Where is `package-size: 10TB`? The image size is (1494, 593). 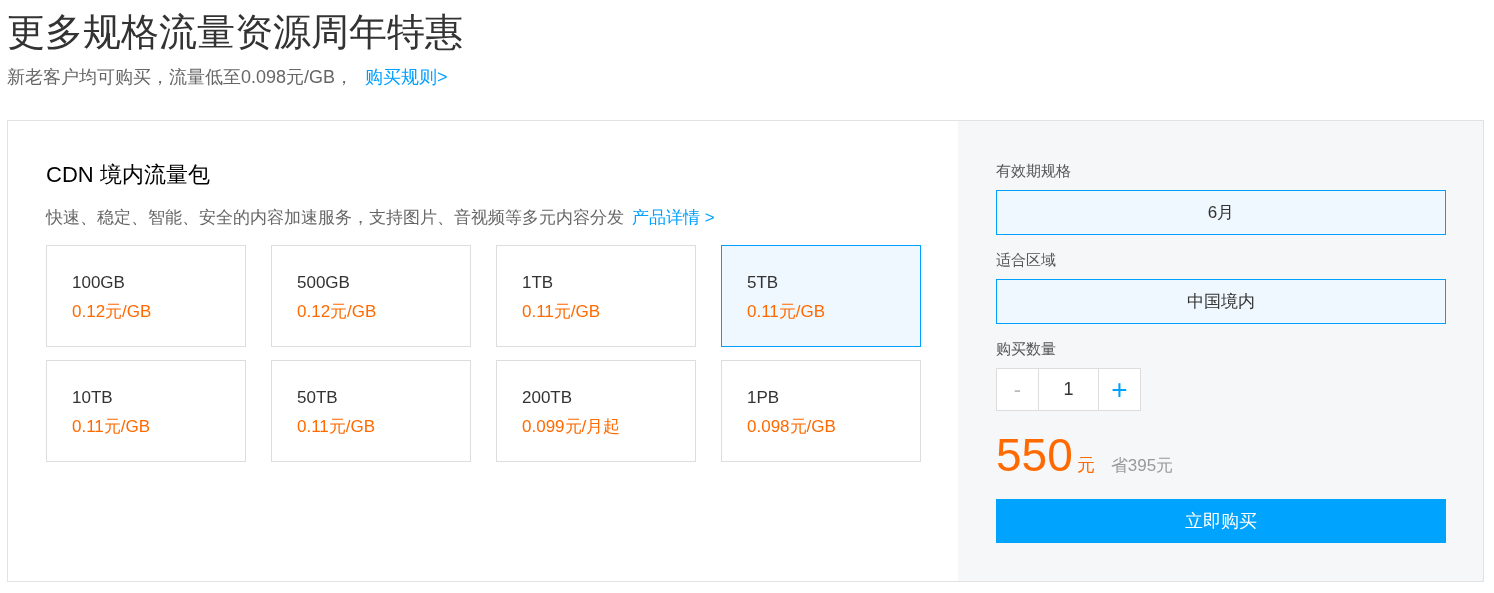
package-size: 10TB is located at coordinates (93, 398).